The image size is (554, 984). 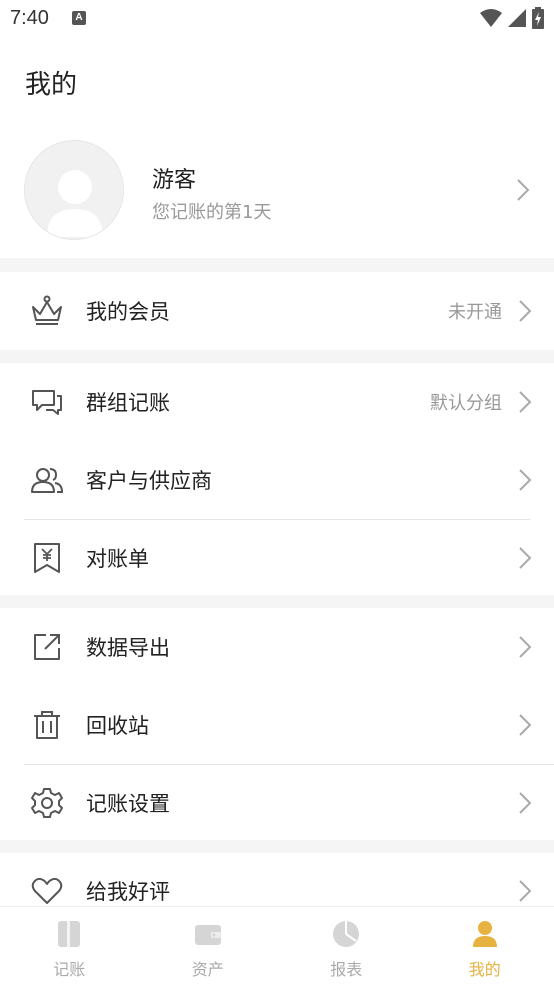 I want to click on tab-mine: 我的, so click(x=485, y=945).